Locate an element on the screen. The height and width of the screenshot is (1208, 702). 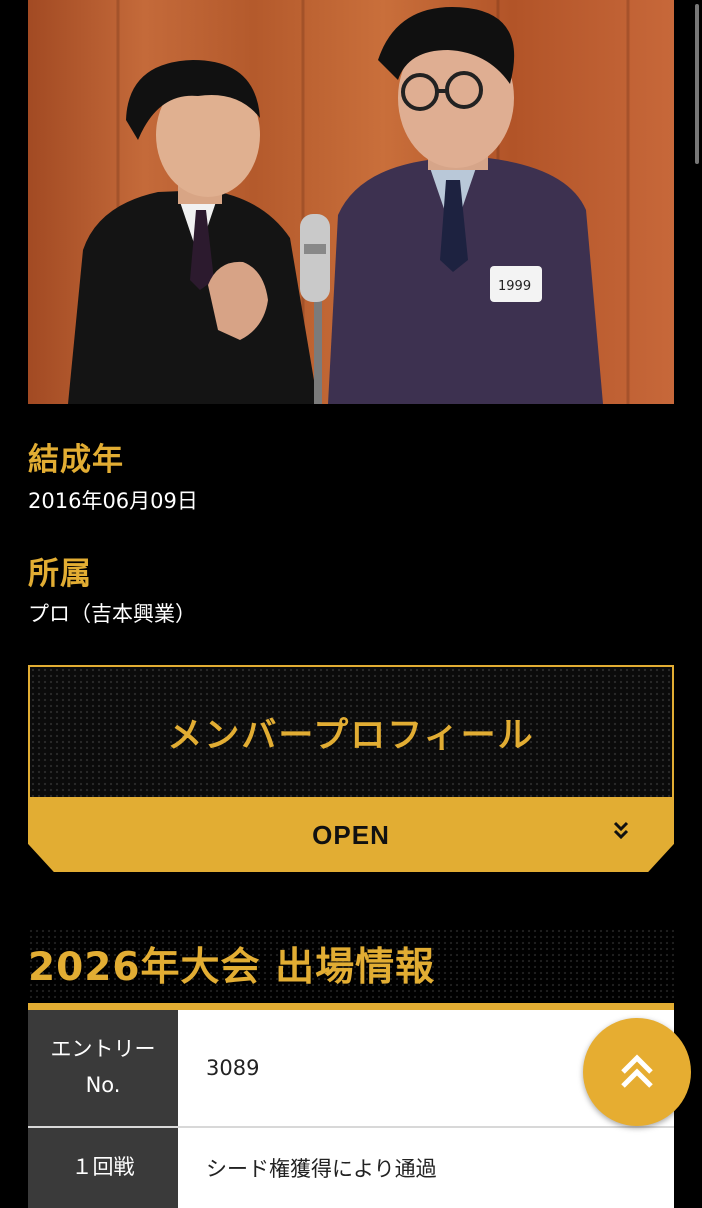
table-row: １回戦 シード権獲得により通過 is located at coordinates (351, 1167).